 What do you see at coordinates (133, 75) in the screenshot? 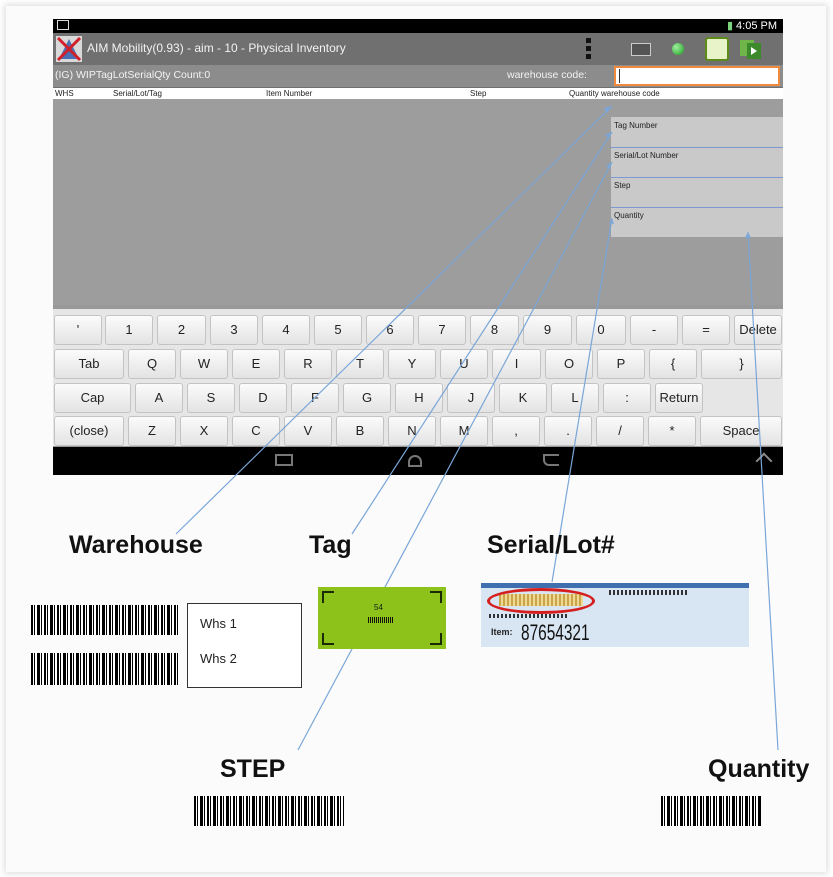
I see `form-title: (IG) WIPTagLotSerialQty Count:0` at bounding box center [133, 75].